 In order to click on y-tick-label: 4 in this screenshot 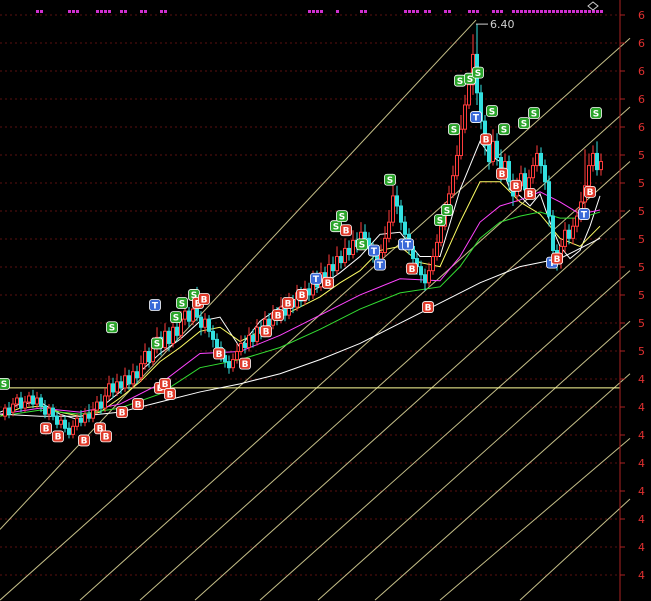, I will do `click(641, 547)`.